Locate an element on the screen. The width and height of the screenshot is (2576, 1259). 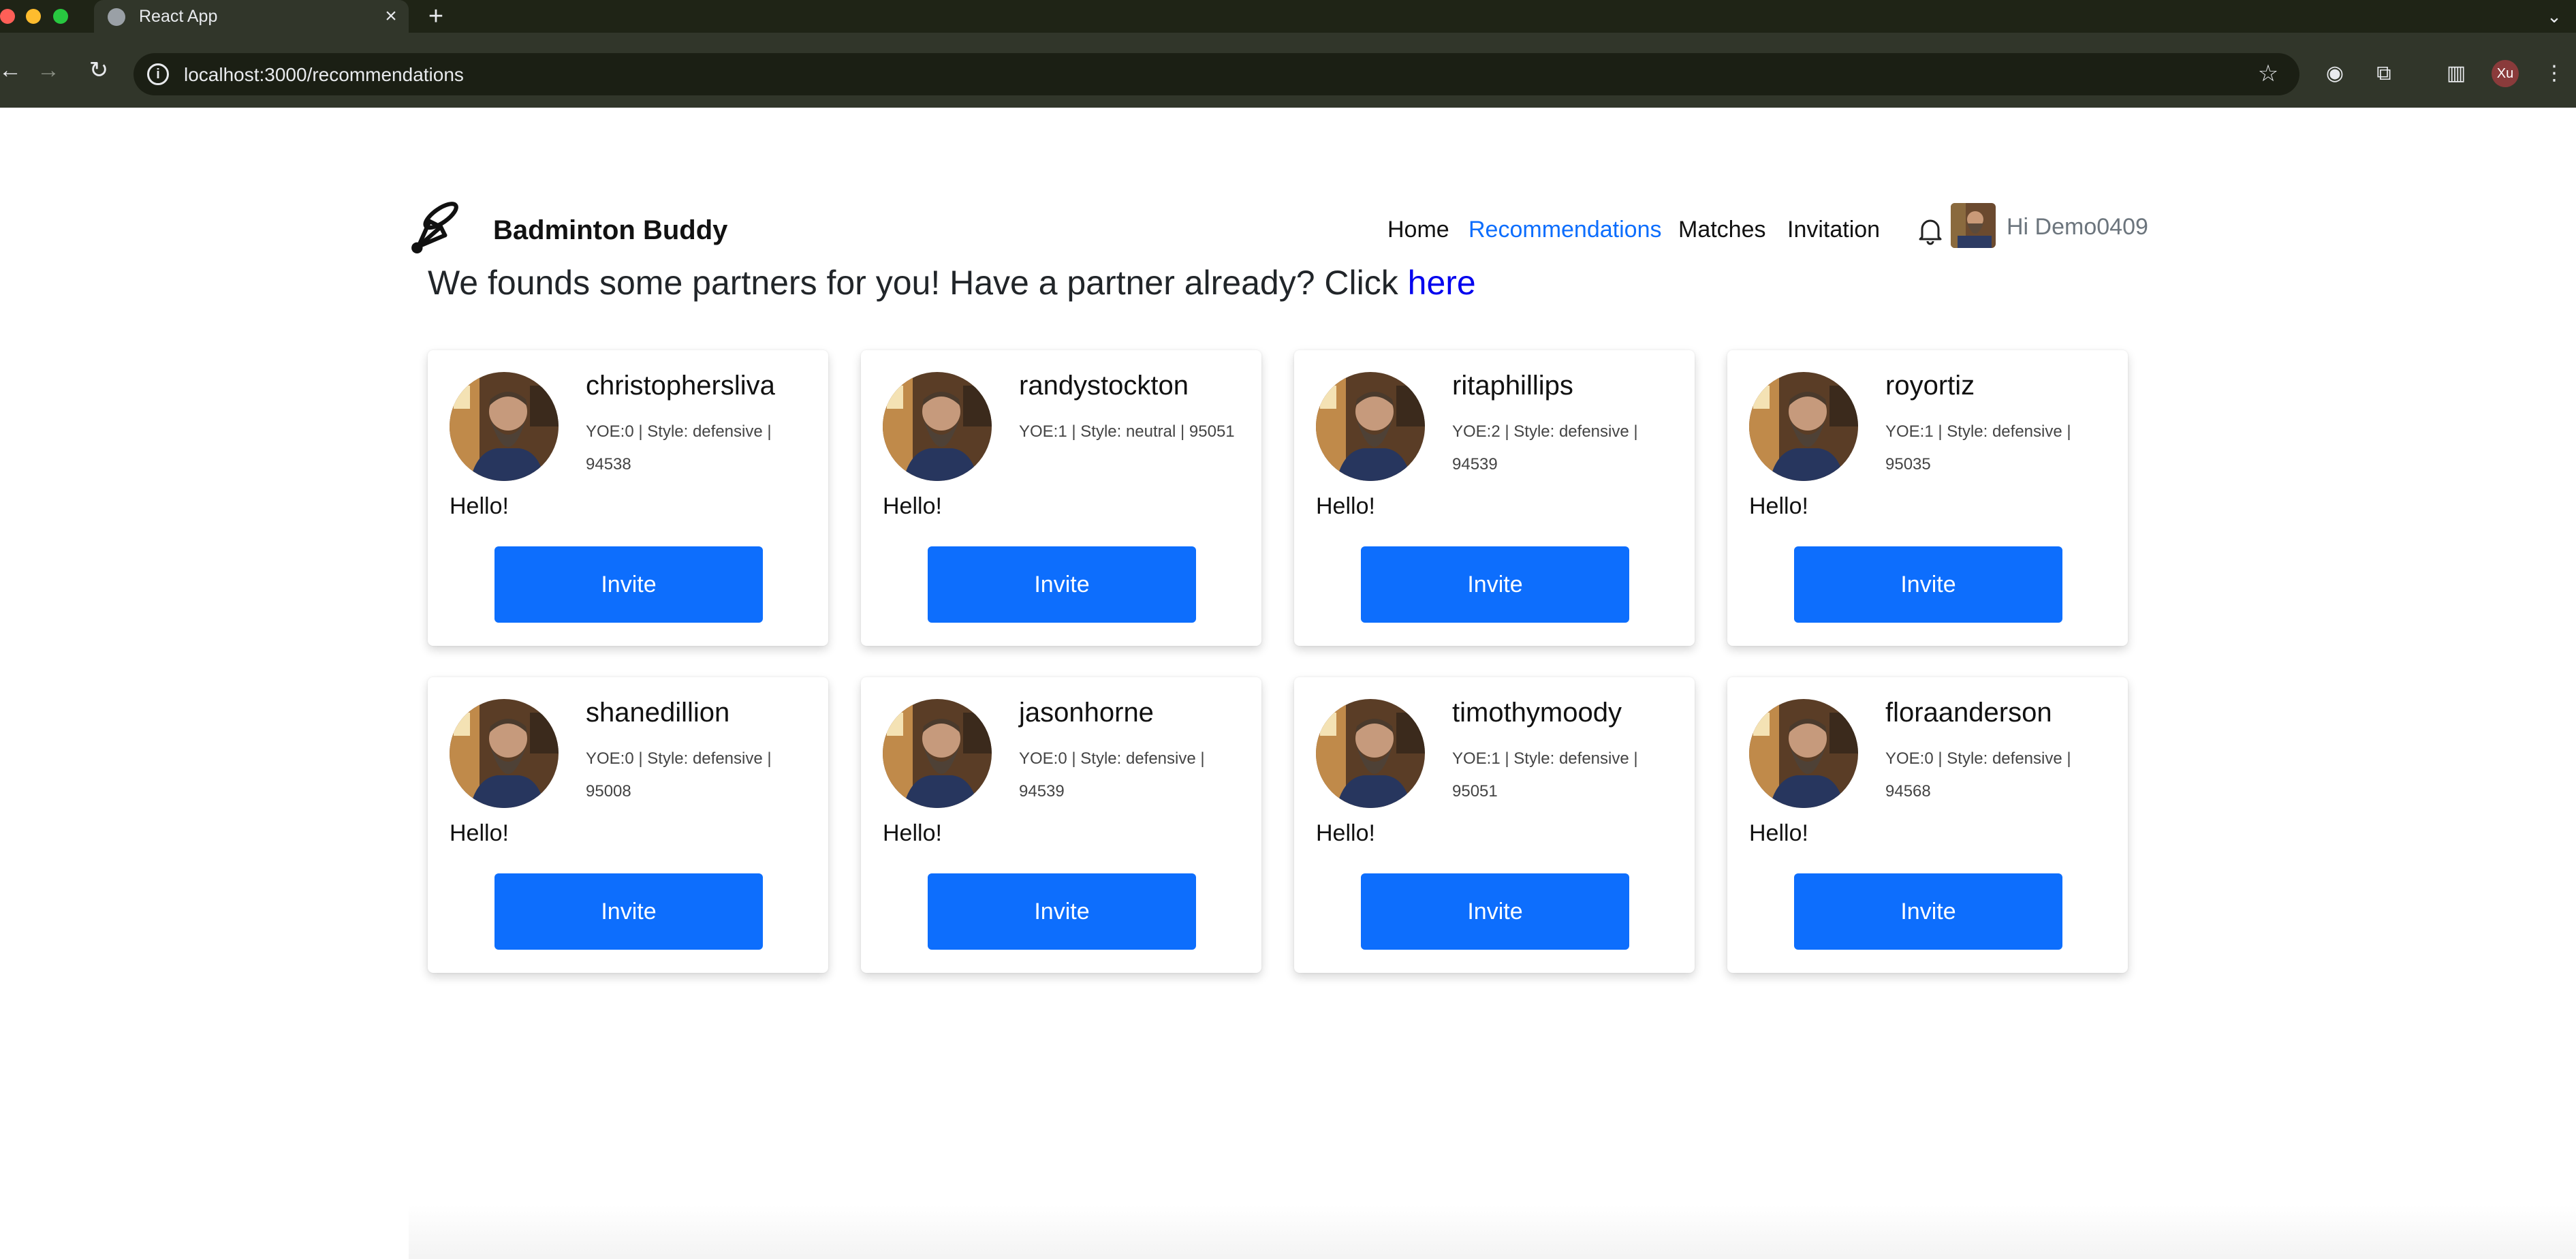
tab-search-icon: ⌄ is located at coordinates (2554, 16).